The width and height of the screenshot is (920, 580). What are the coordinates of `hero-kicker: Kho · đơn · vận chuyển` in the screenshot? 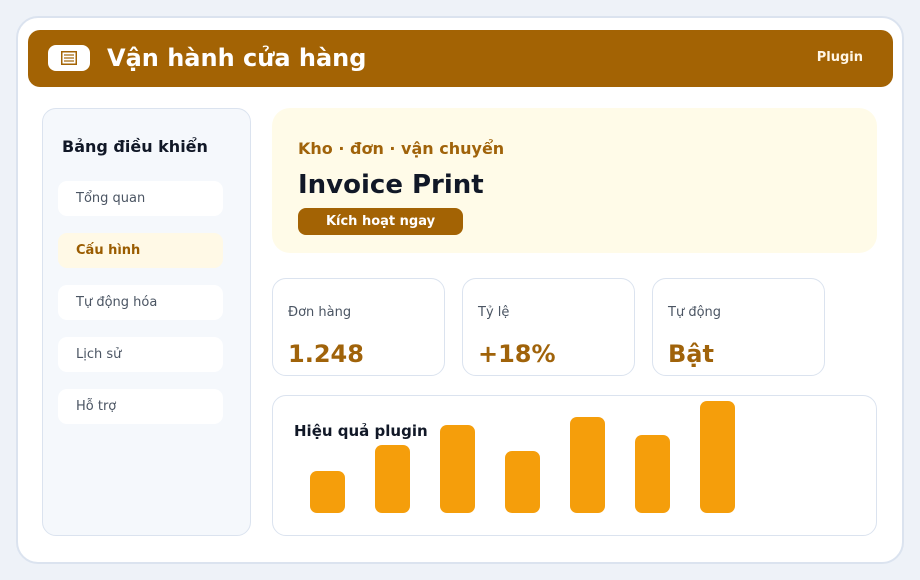 It's located at (401, 148).